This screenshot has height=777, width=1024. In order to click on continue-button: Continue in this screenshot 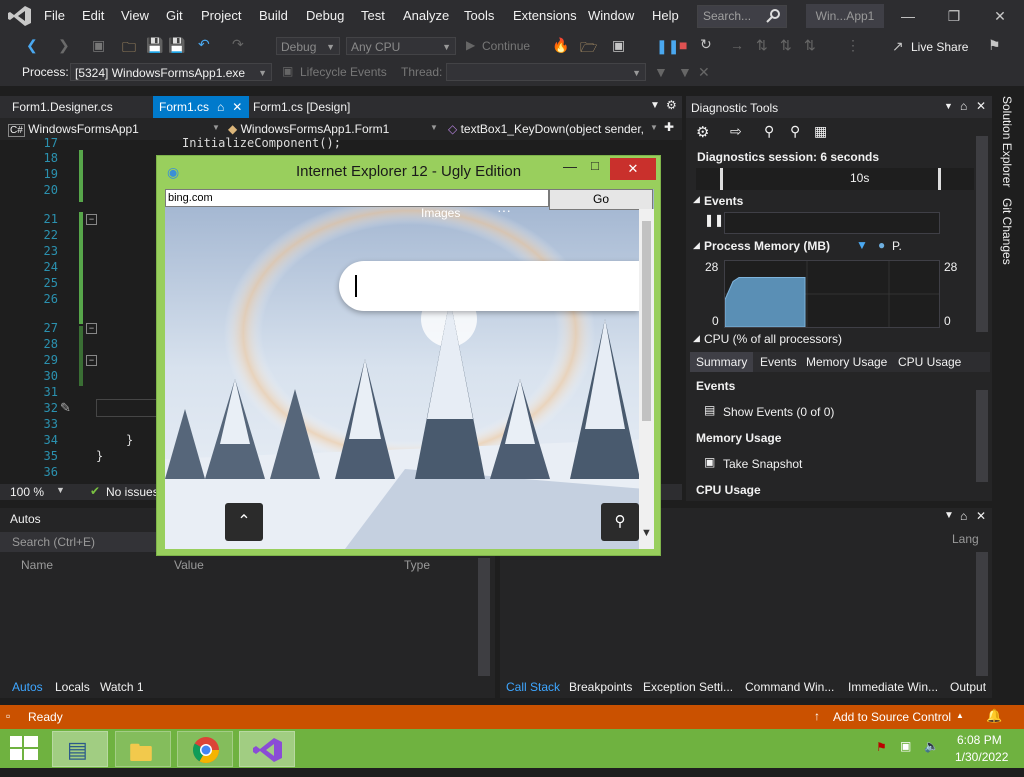, I will do `click(506, 46)`.